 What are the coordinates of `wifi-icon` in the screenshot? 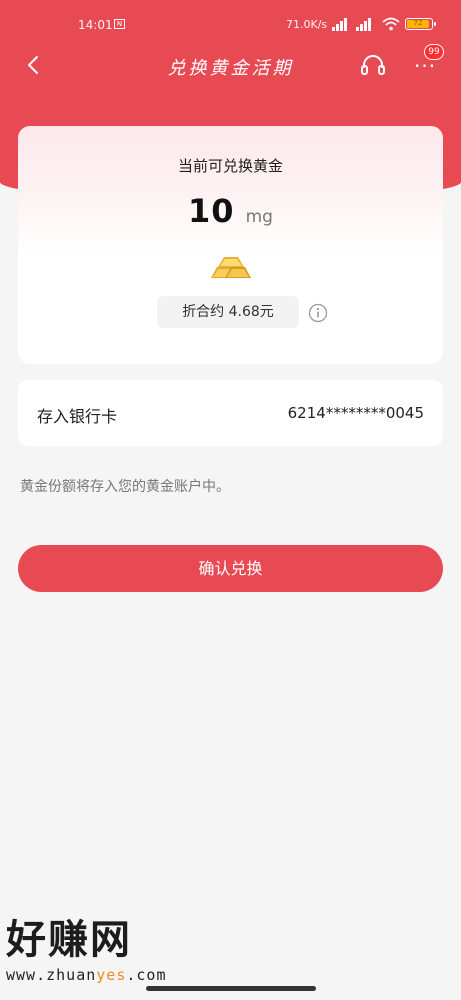 It's located at (391, 24).